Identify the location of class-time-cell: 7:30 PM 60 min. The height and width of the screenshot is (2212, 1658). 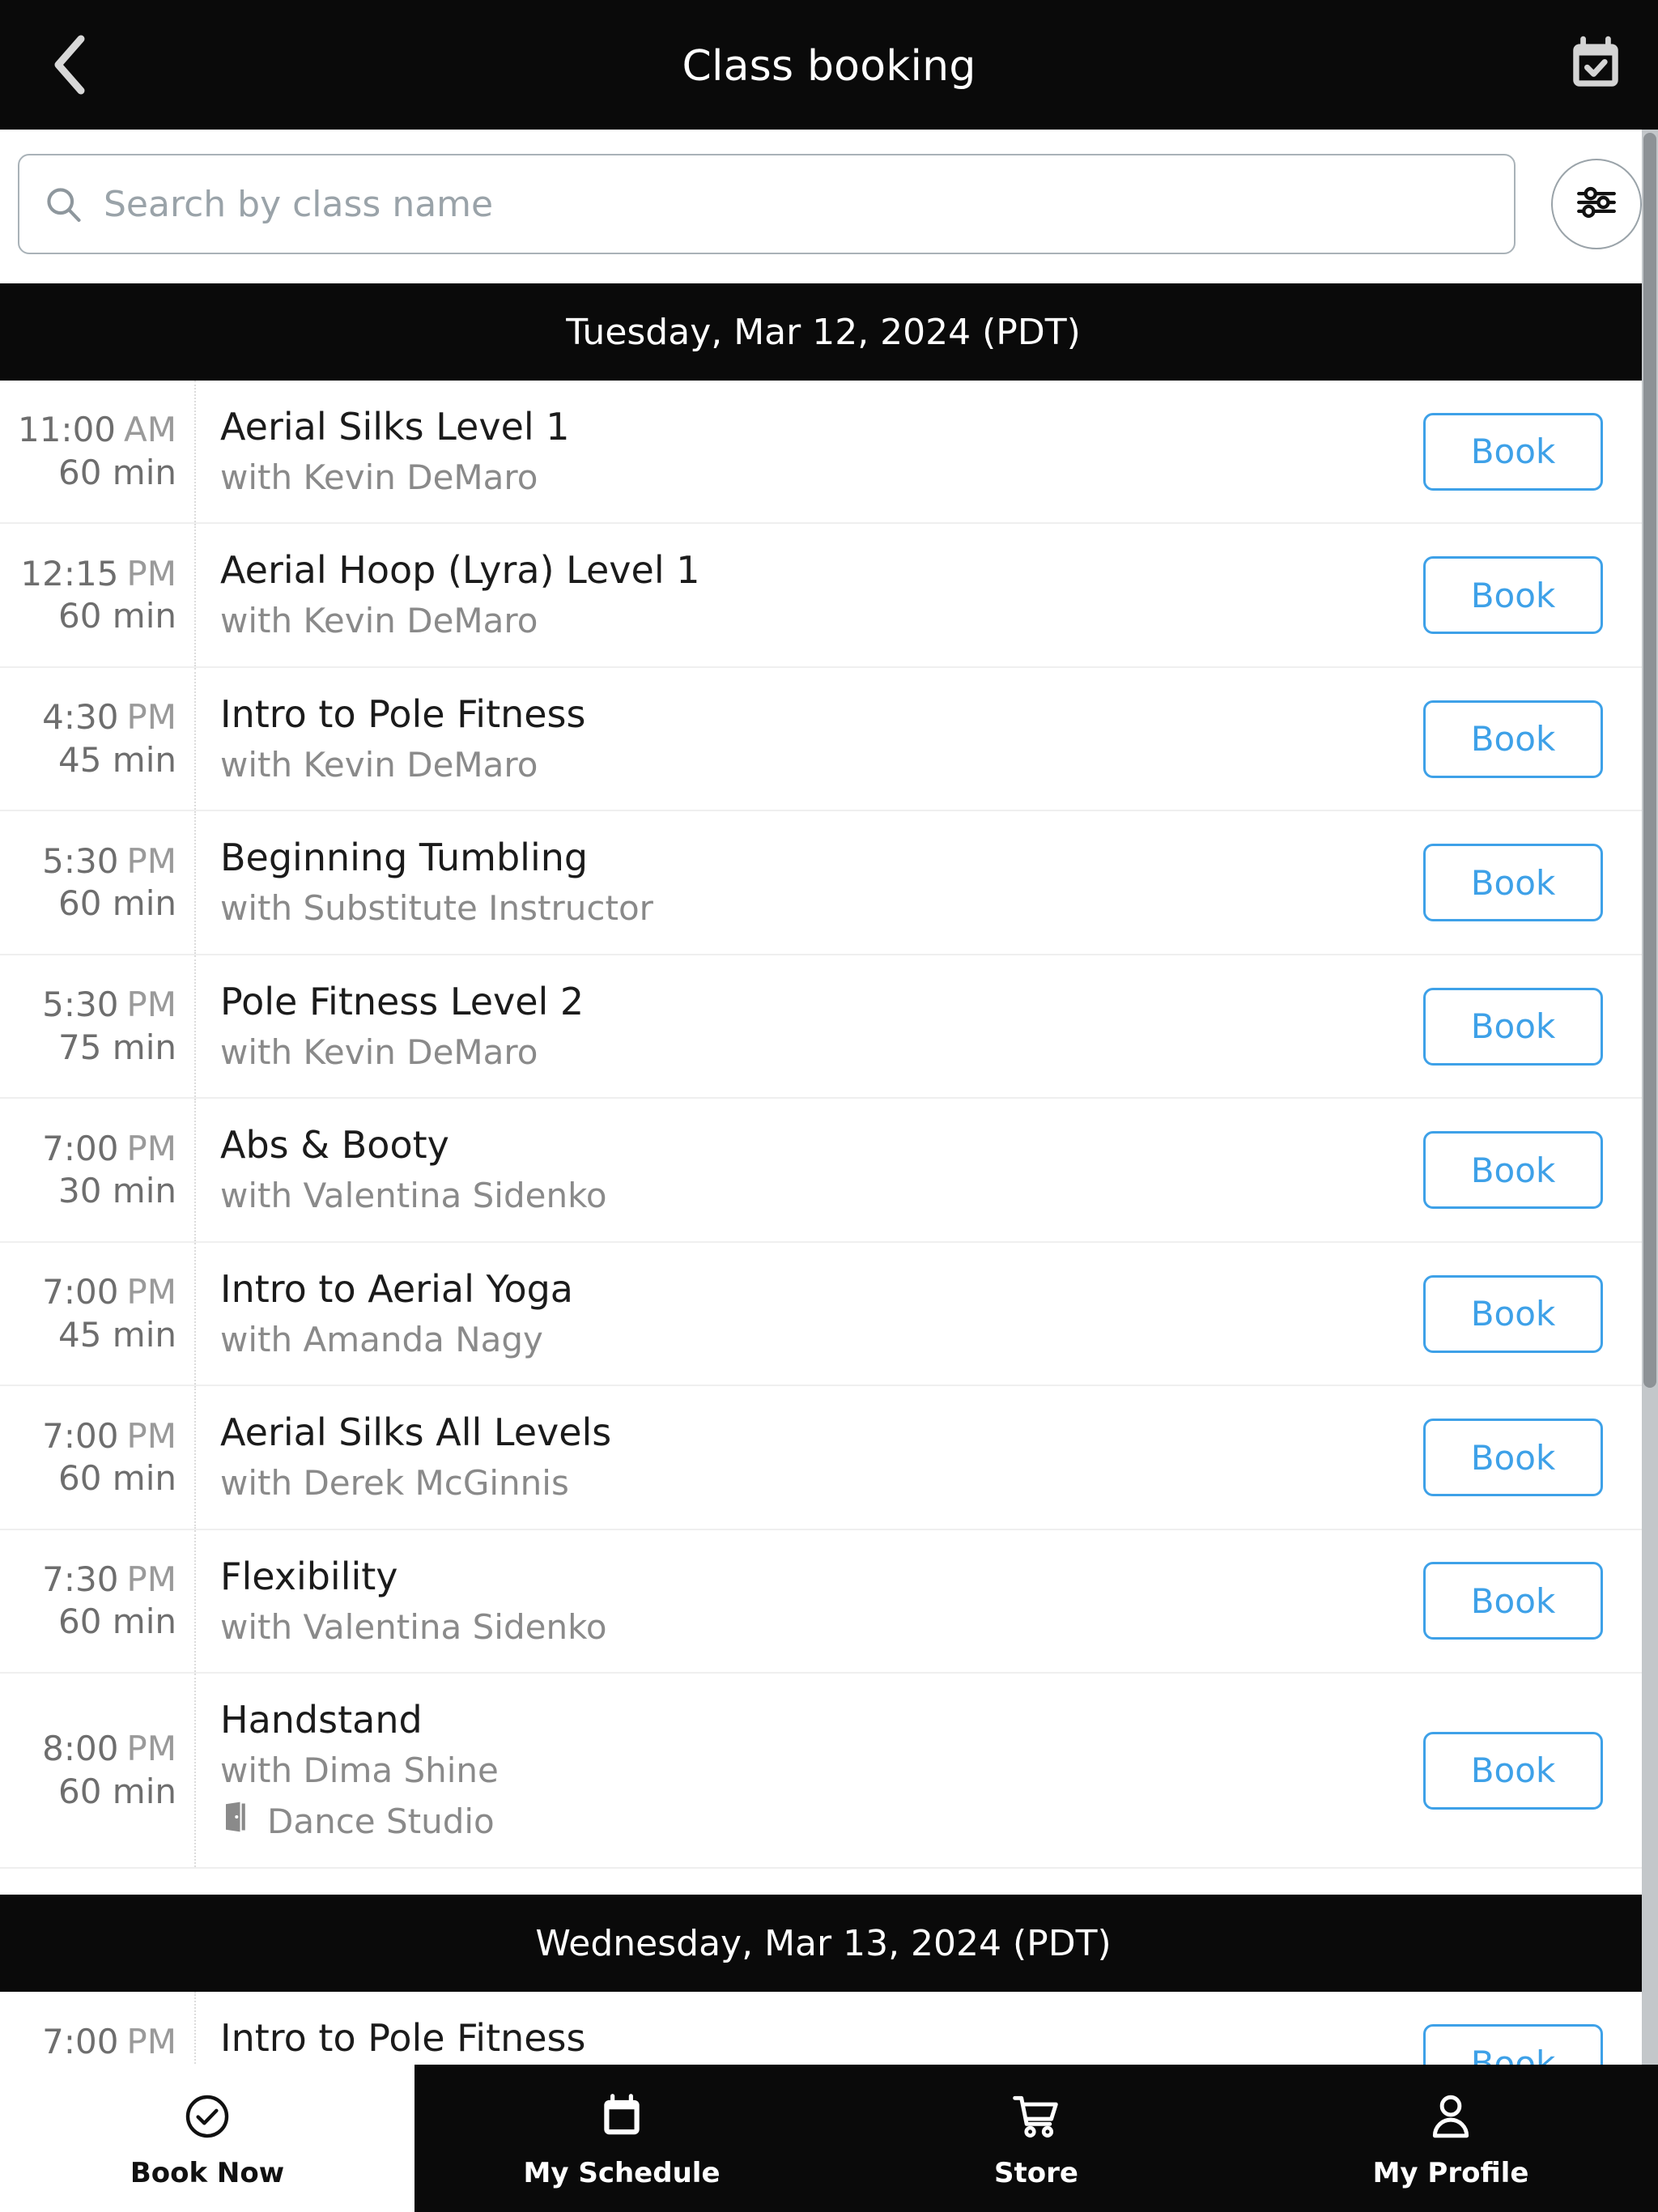
(98, 1601).